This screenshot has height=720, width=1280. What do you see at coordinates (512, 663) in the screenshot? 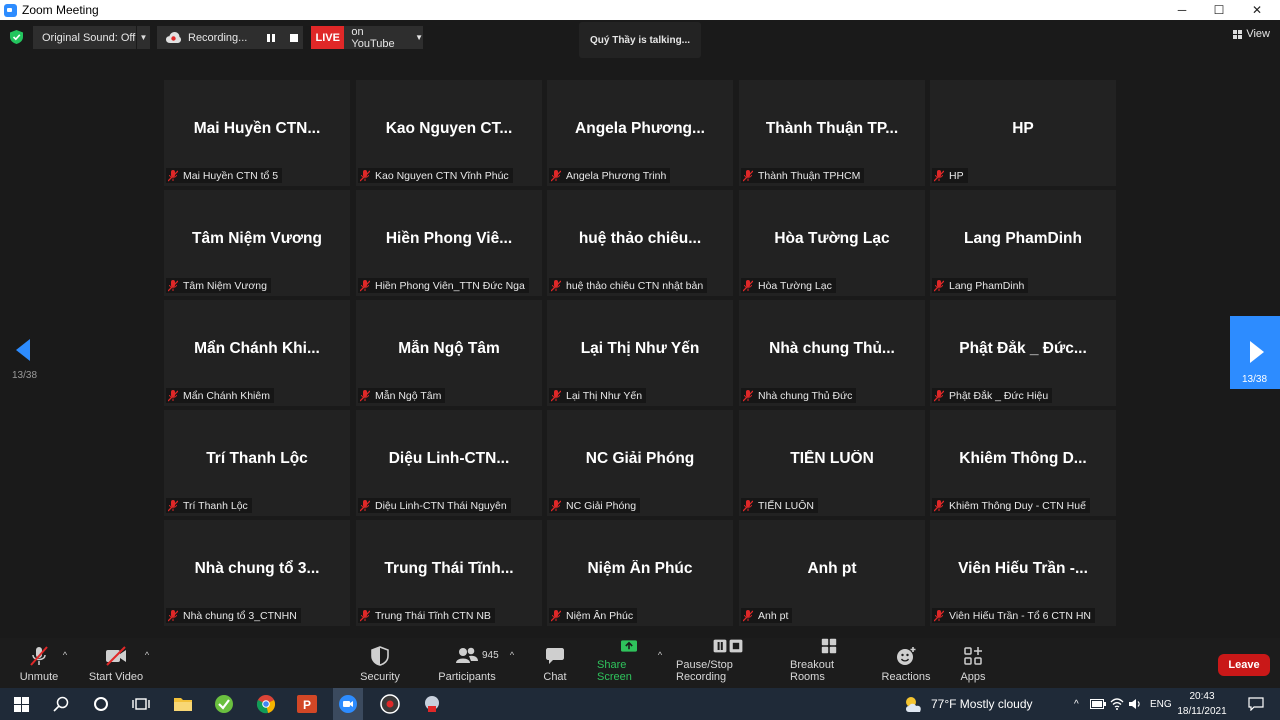
I see `participants-options-chevron: ^` at bounding box center [512, 663].